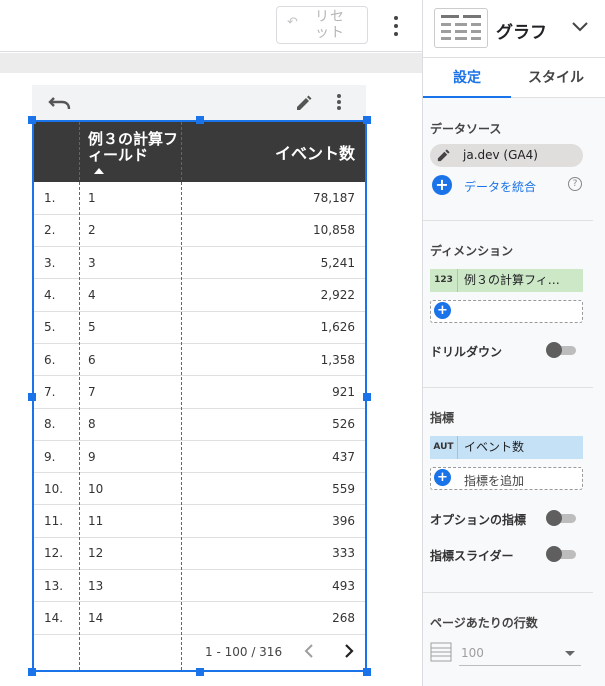 The width and height of the screenshot is (605, 686). What do you see at coordinates (500, 186) in the screenshot?
I see `blend-data-link: データを統合` at bounding box center [500, 186].